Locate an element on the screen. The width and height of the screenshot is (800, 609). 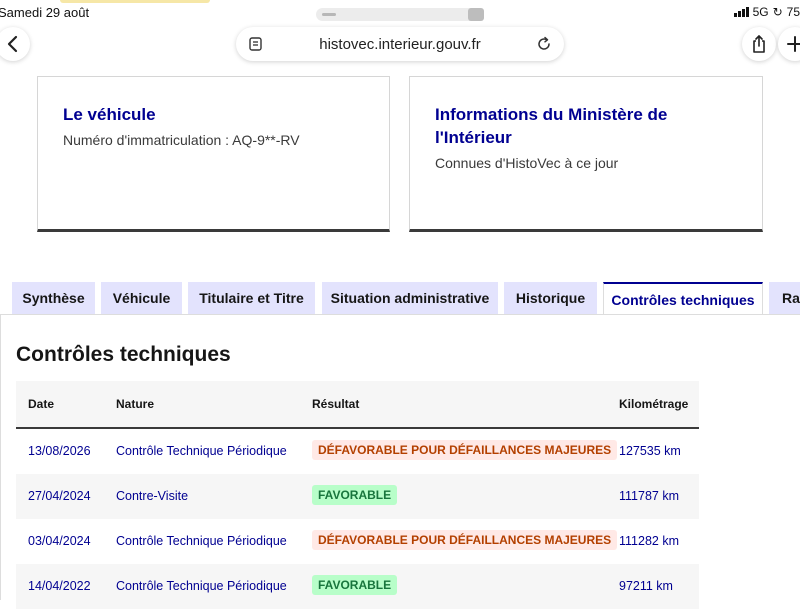
chevron-left-icon is located at coordinates (12, 44).